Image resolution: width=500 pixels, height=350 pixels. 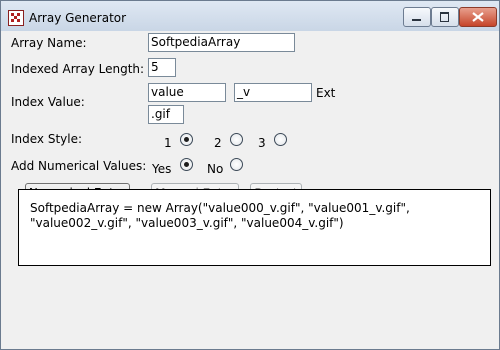 I want to click on index-style-option-1-label: 1, so click(x=168, y=143).